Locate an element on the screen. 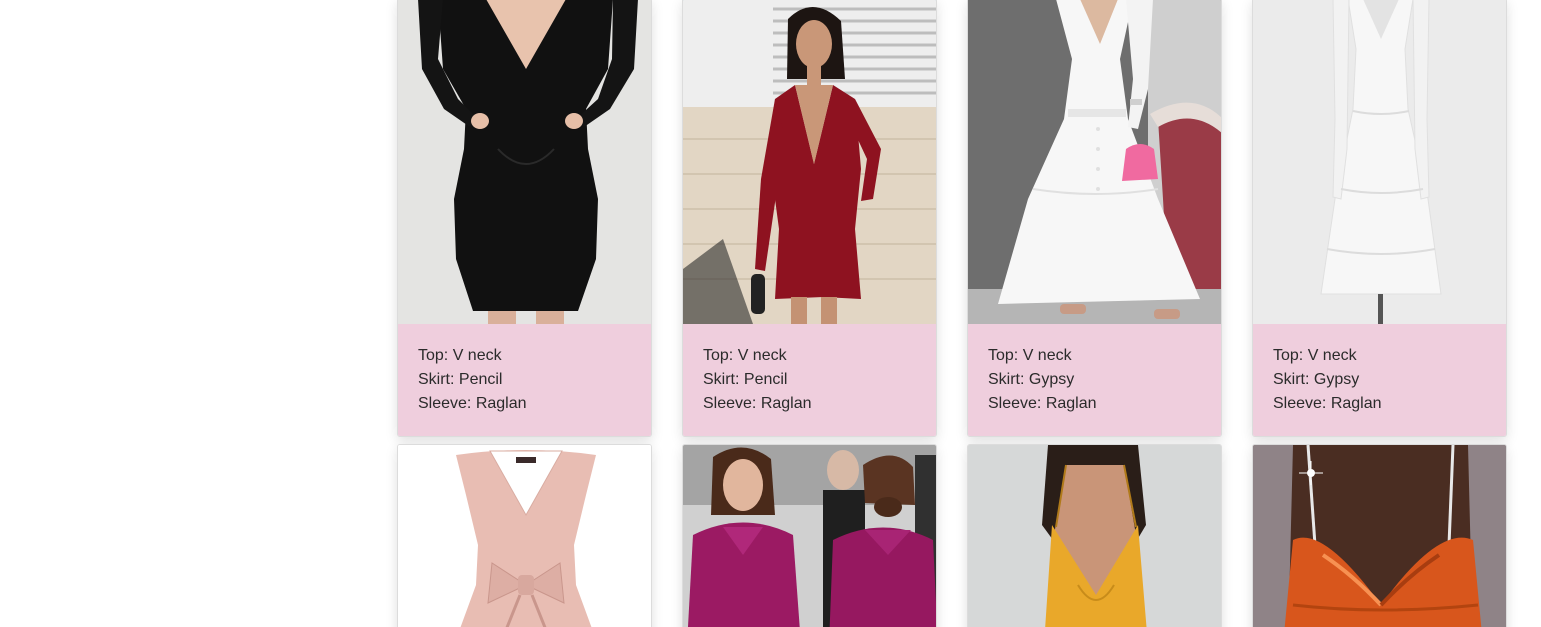 This screenshot has width=1541, height=627. orange-satin-dress-photo is located at coordinates (1379, 536).